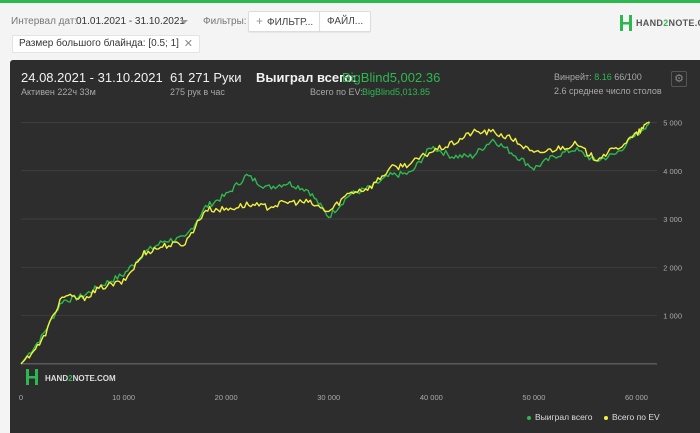 Image resolution: width=700 pixels, height=433 pixels. What do you see at coordinates (636, 397) in the screenshot?
I see `x-tick-label: 60 000` at bounding box center [636, 397].